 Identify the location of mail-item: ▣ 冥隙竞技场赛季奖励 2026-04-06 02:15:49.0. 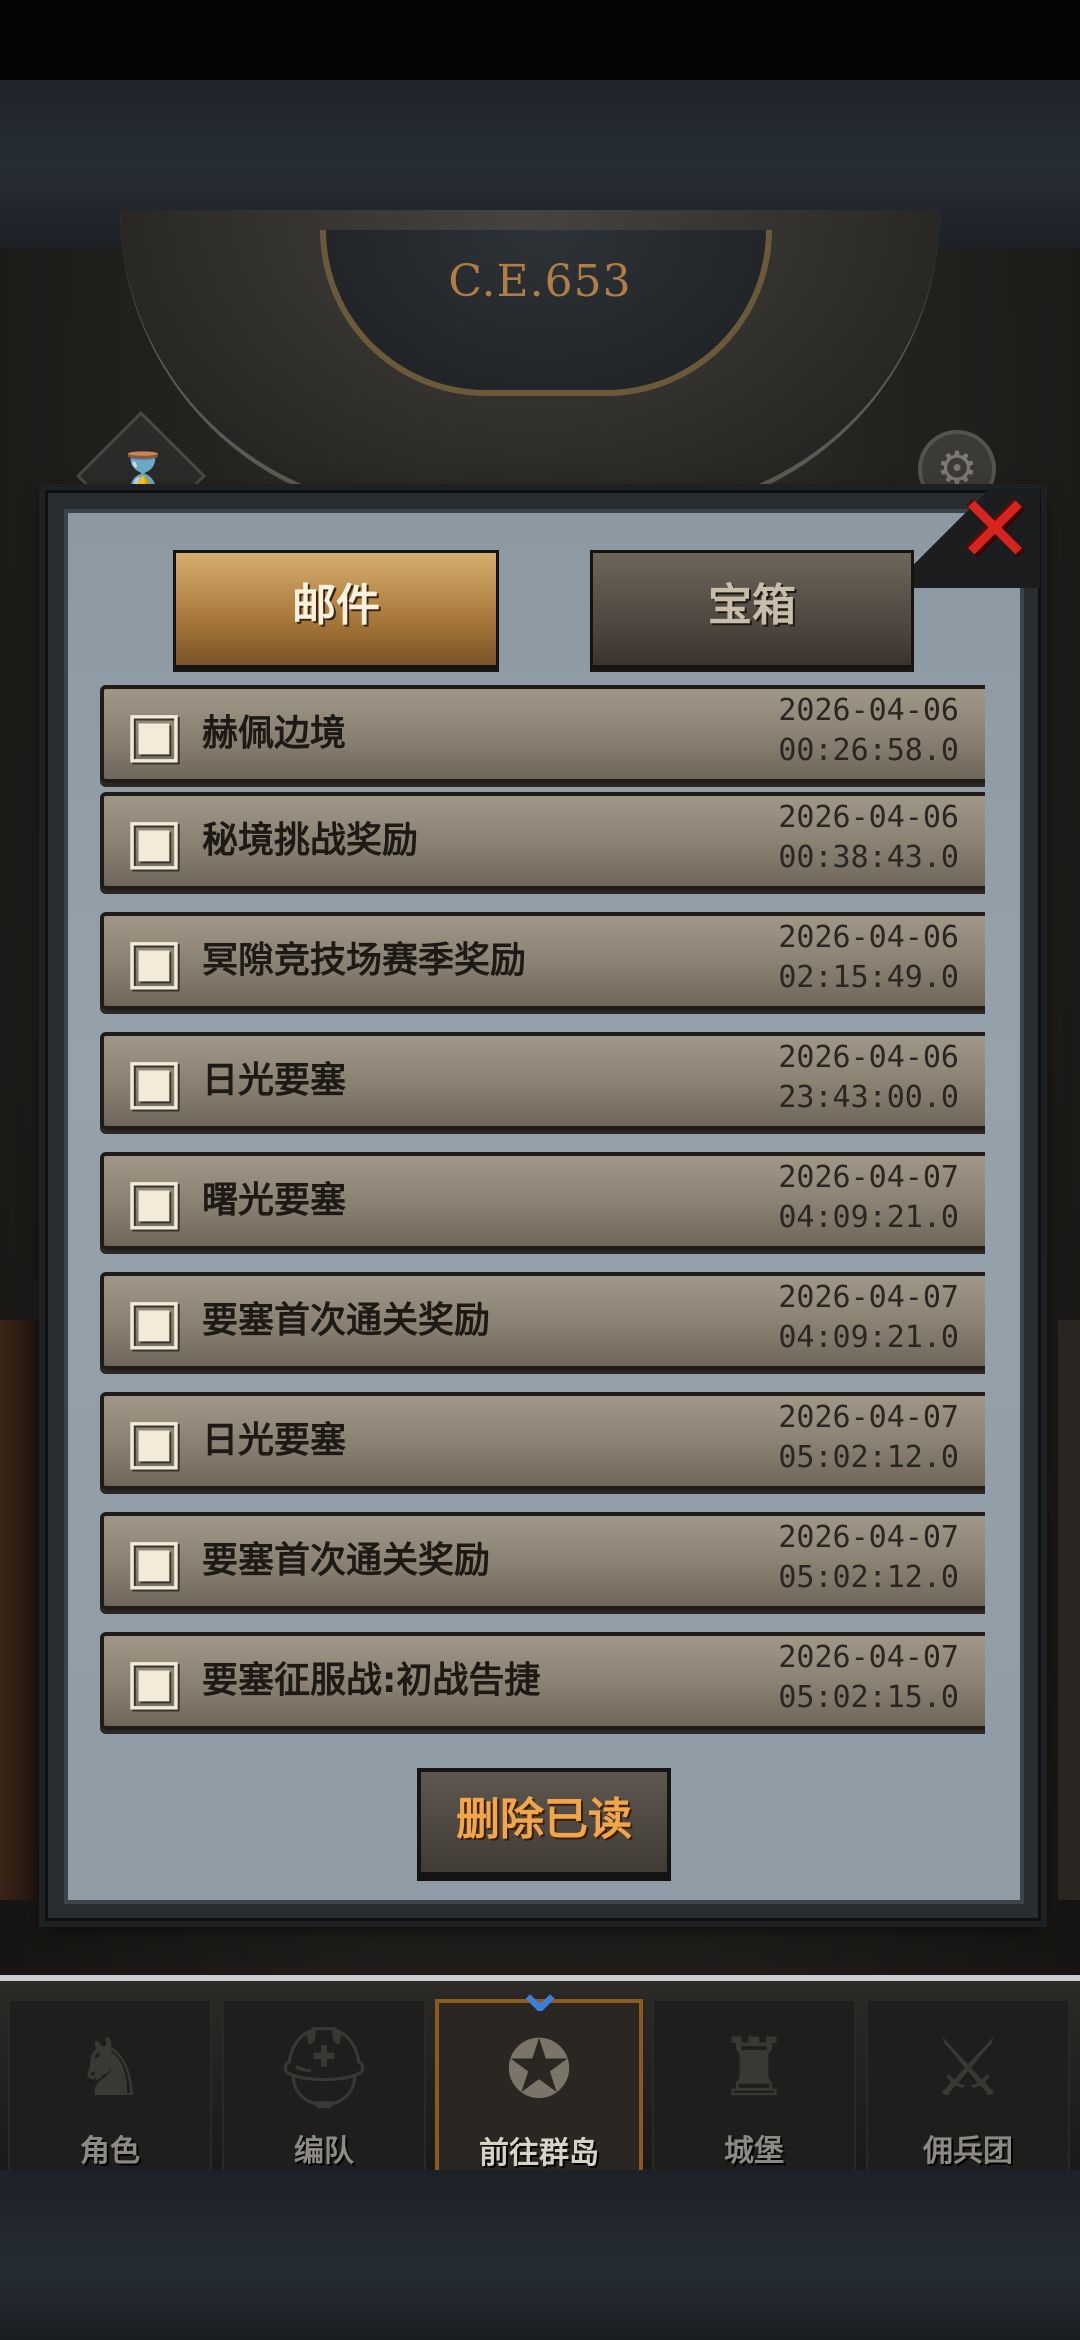
(542, 961).